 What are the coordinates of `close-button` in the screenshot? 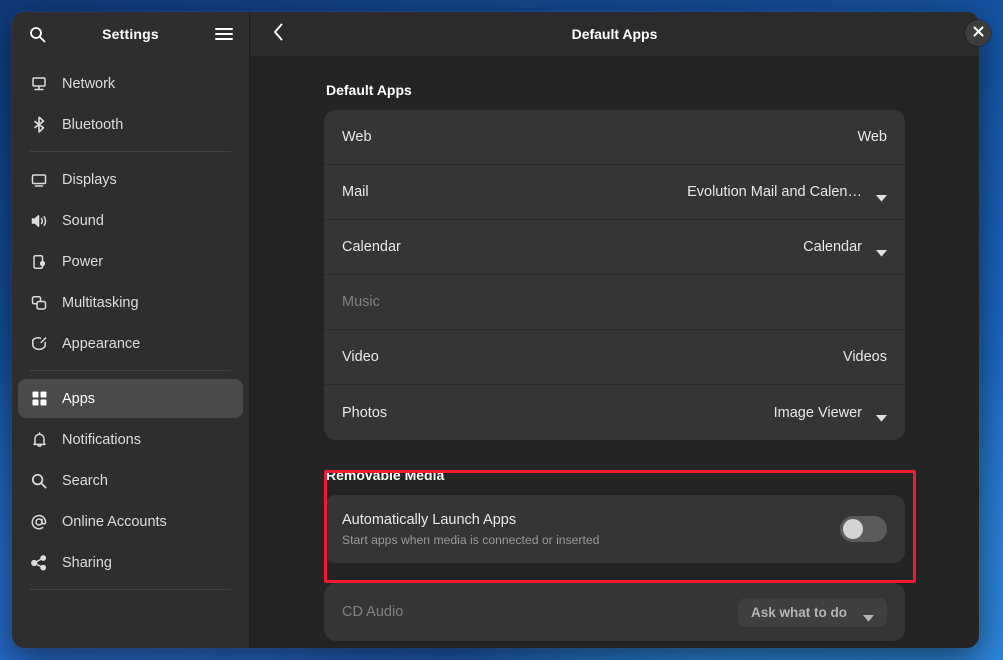 It's located at (978, 33).